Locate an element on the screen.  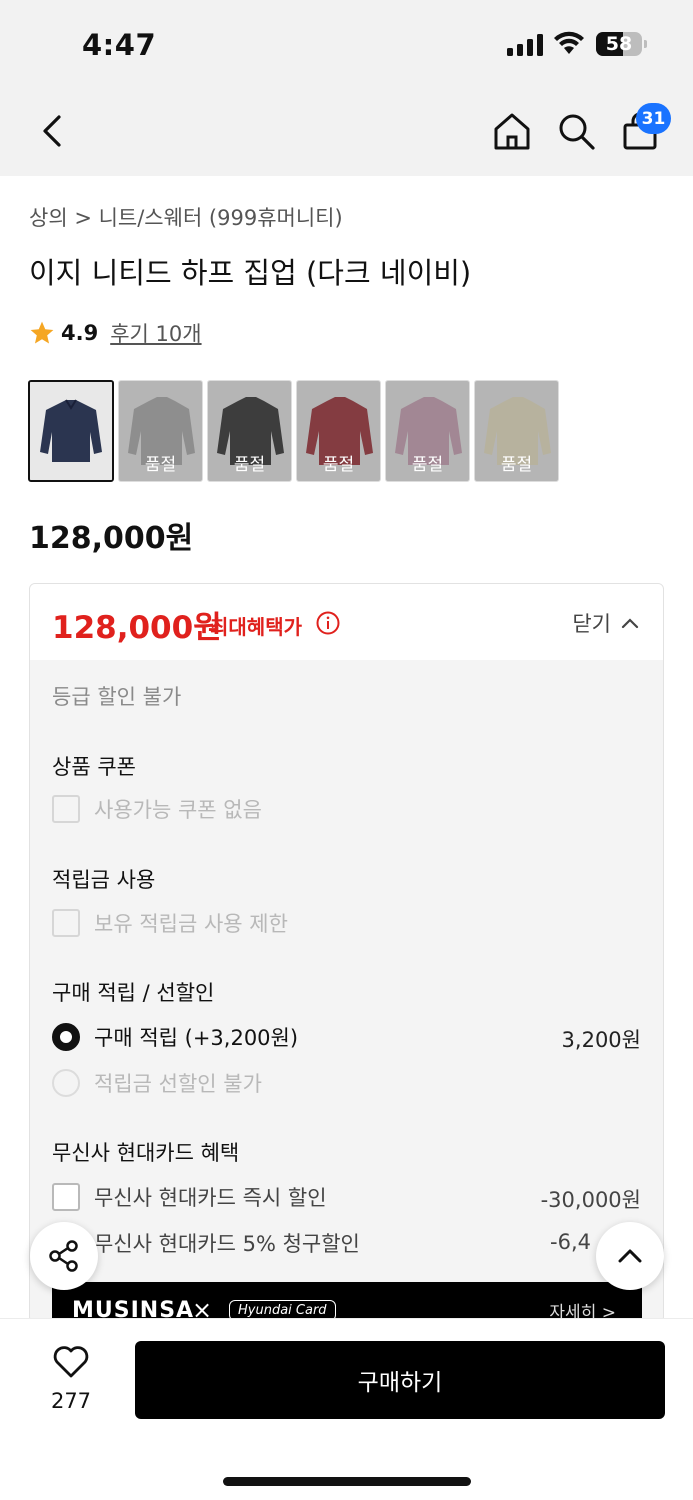
card-instant-label: 무신사 현대카드 즉시 할인 is located at coordinates (210, 1198).